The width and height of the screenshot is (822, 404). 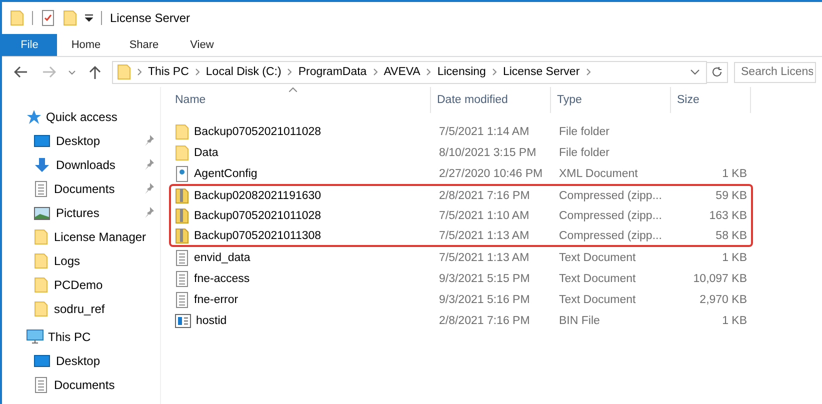 What do you see at coordinates (730, 196) in the screenshot?
I see `size-cell-text: 59 KB` at bounding box center [730, 196].